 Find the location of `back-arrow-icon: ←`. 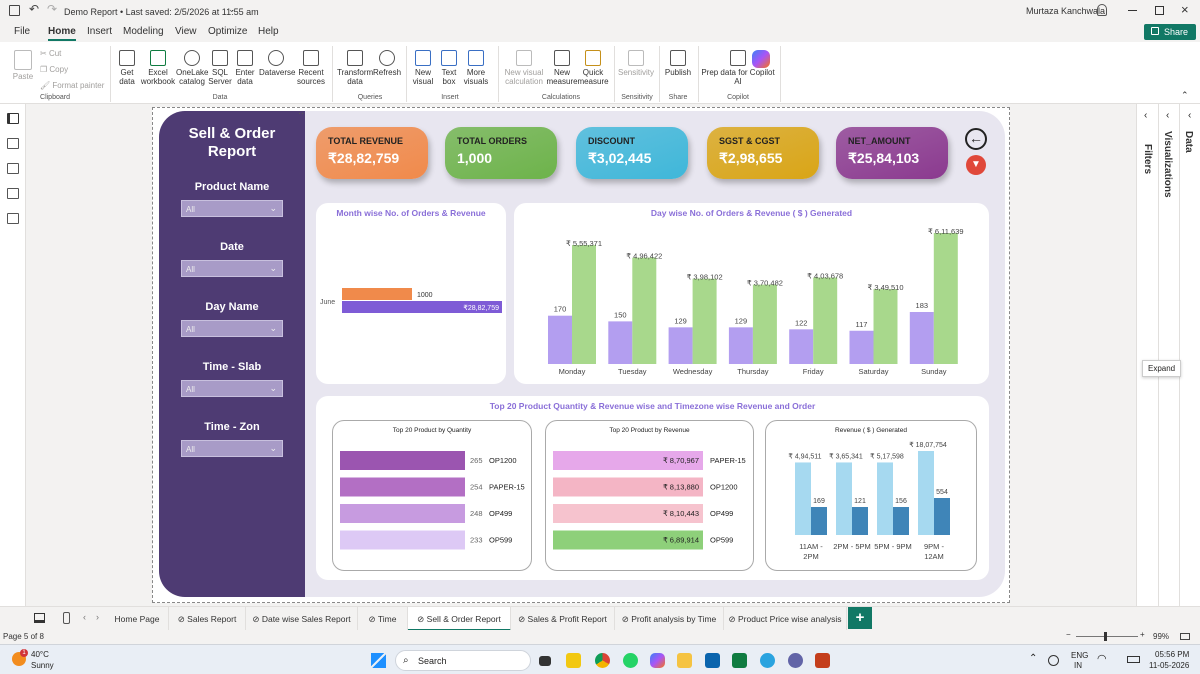

back-arrow-icon: ← is located at coordinates (976, 139).